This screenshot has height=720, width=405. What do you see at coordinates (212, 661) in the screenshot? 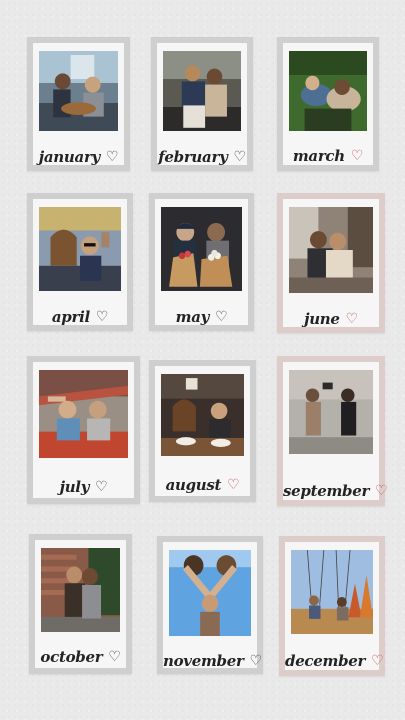
I see `month-label: november ♡` at bounding box center [212, 661].